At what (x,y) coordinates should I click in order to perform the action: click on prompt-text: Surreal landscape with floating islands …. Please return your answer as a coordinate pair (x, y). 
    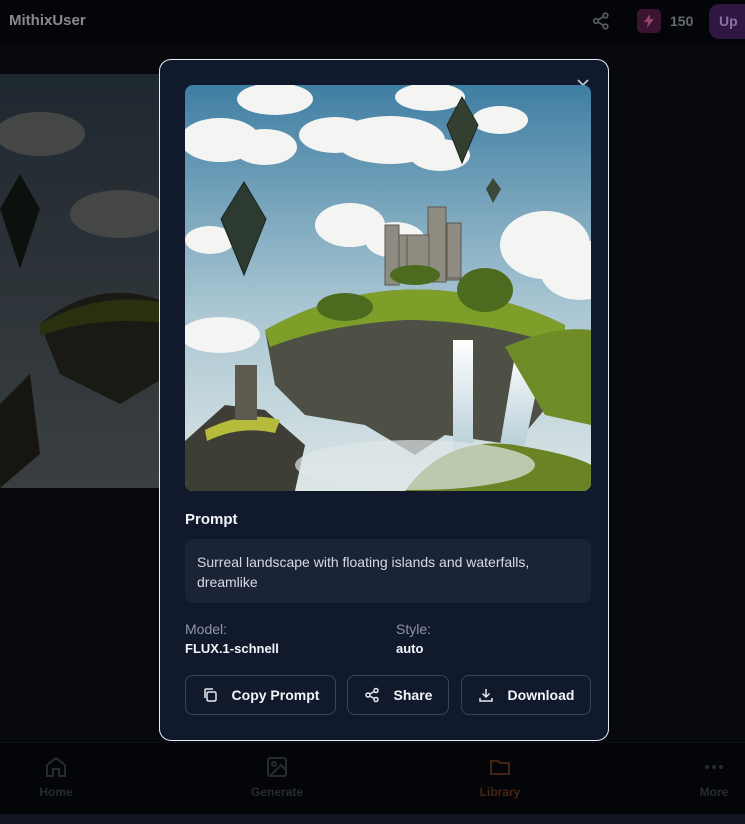
    Looking at the image, I should click on (388, 571).